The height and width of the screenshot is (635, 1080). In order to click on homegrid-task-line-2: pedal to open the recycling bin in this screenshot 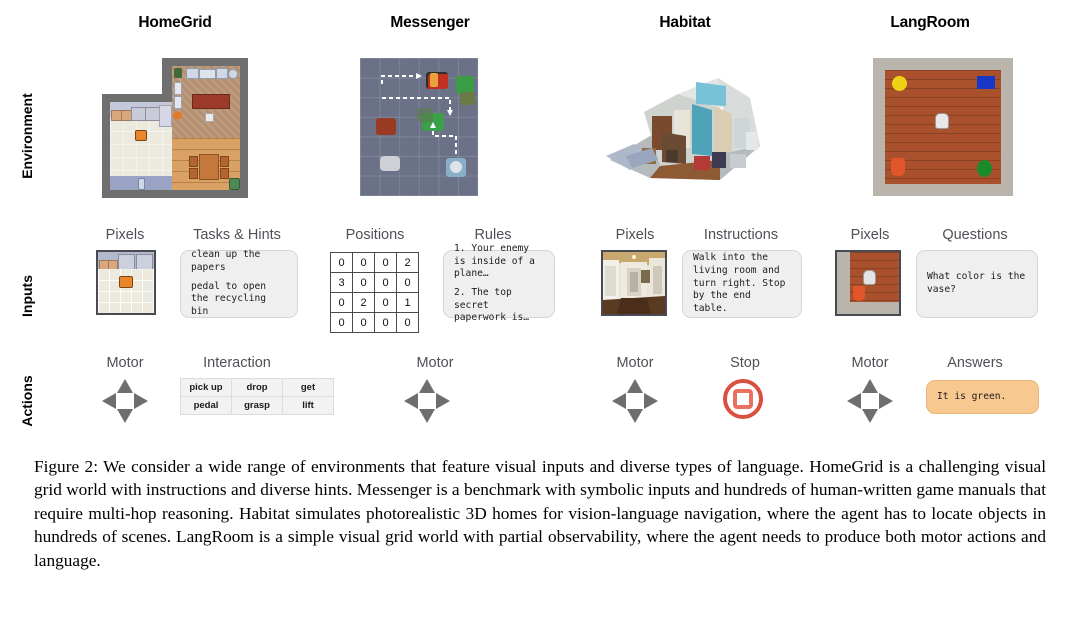, I will do `click(229, 298)`.